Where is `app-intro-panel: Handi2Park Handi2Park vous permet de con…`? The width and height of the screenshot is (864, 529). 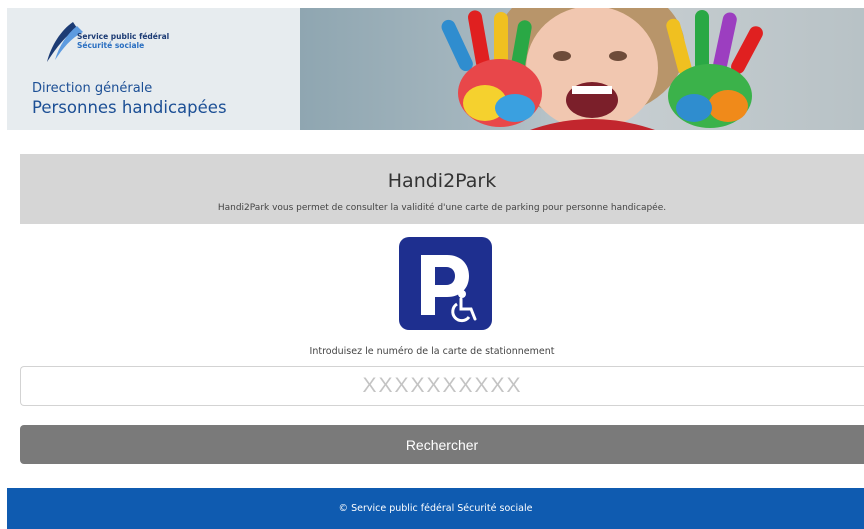
app-intro-panel: Handi2Park Handi2Park vous permet de con… is located at coordinates (442, 189).